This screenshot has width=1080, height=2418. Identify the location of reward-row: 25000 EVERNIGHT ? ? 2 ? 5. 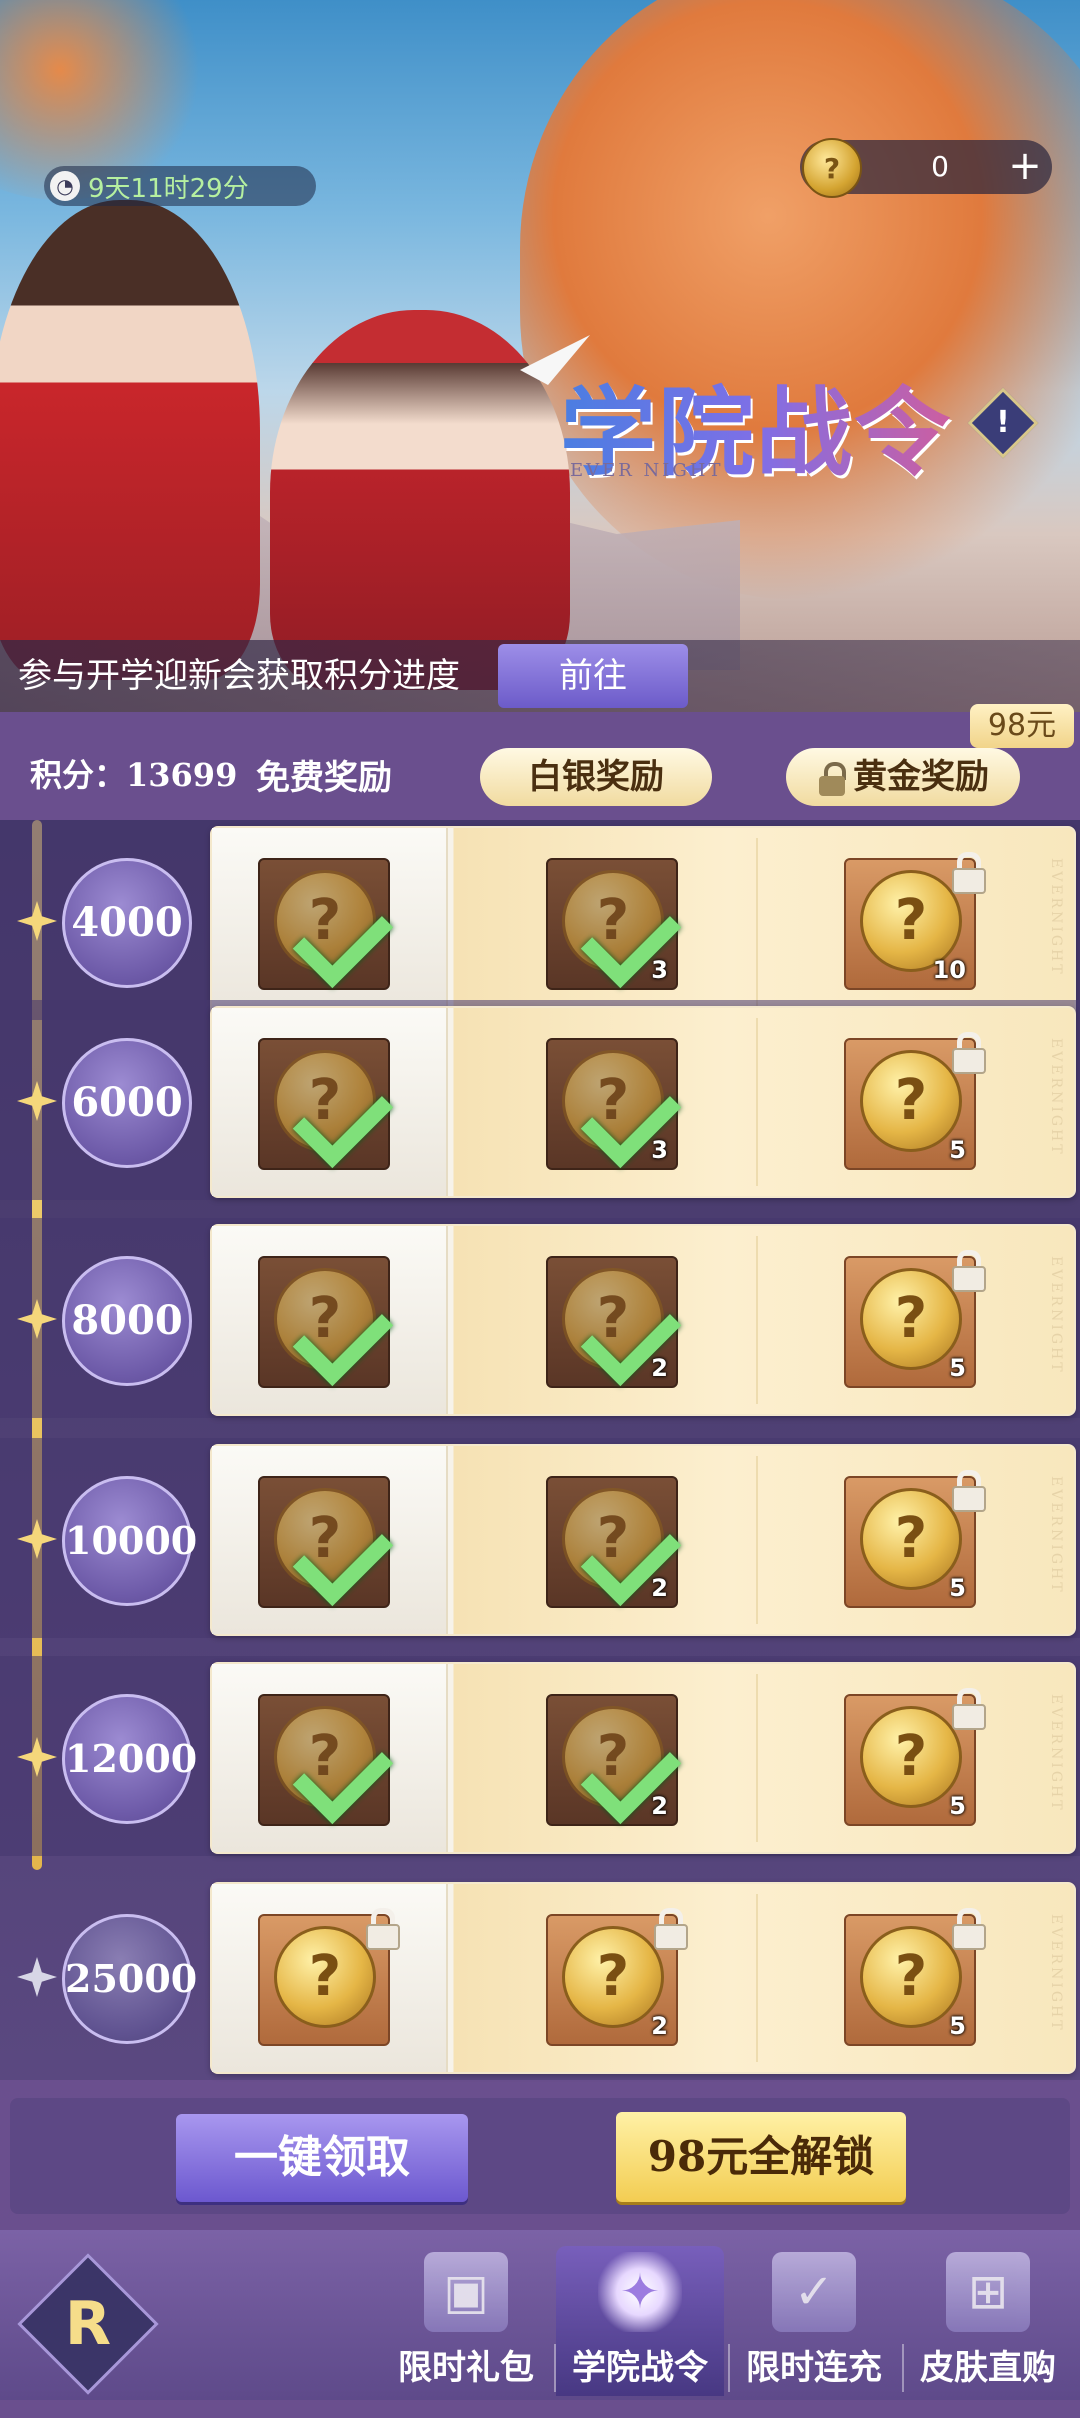
(540, 1976).